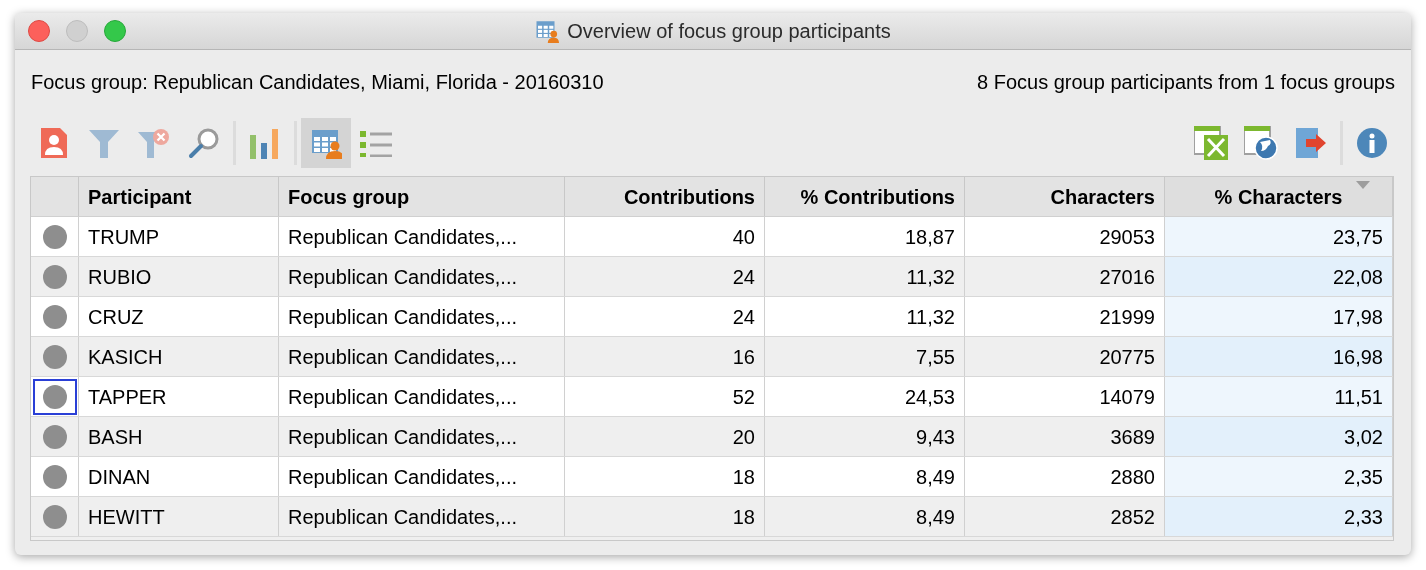  What do you see at coordinates (665, 356) in the screenshot?
I see `table-cell: 16` at bounding box center [665, 356].